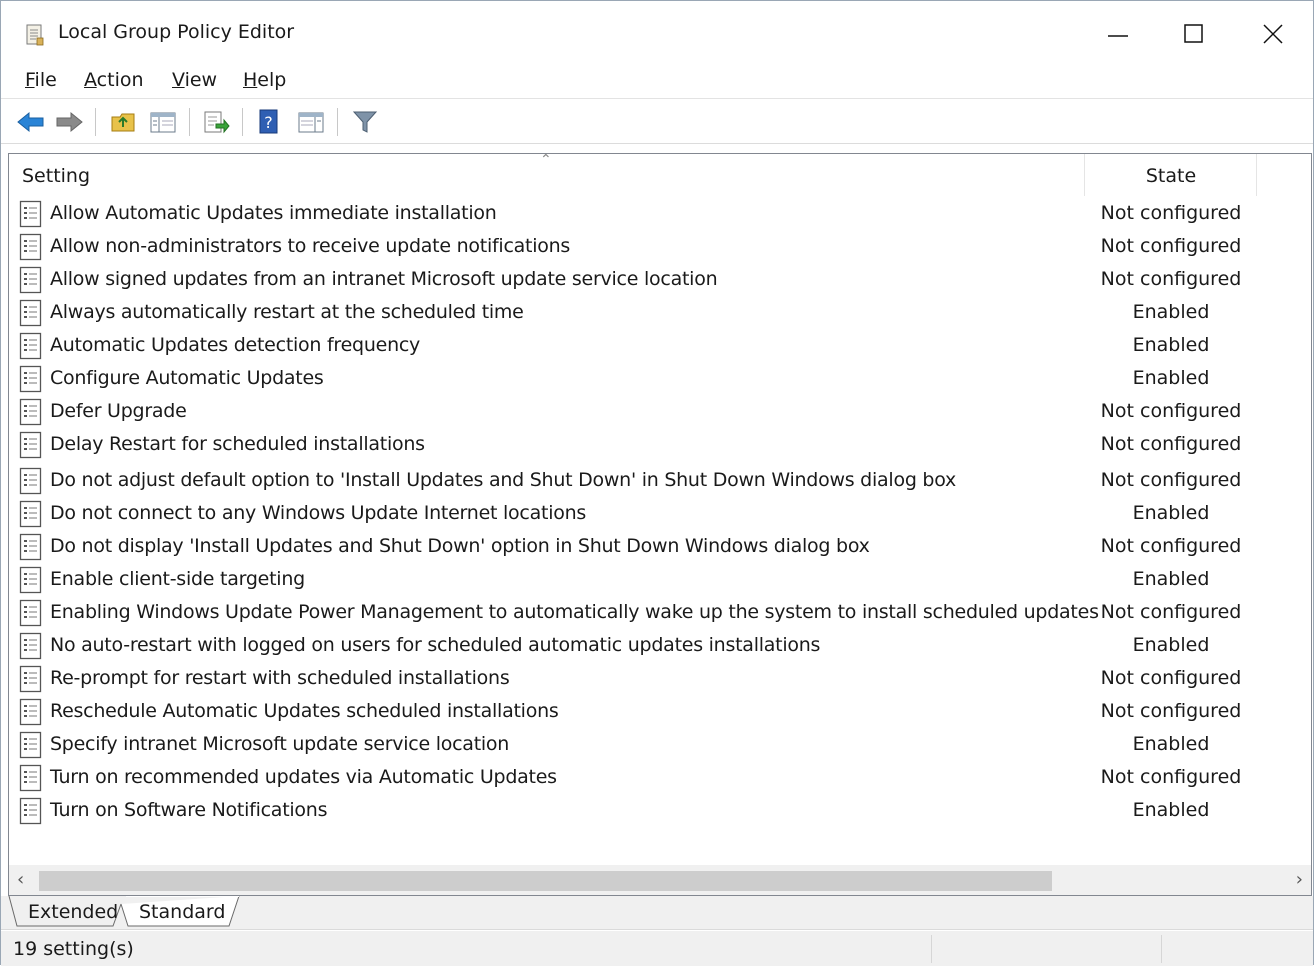 The width and height of the screenshot is (1314, 966). Describe the element at coordinates (1194, 34) in the screenshot. I see `maximize-button` at that location.